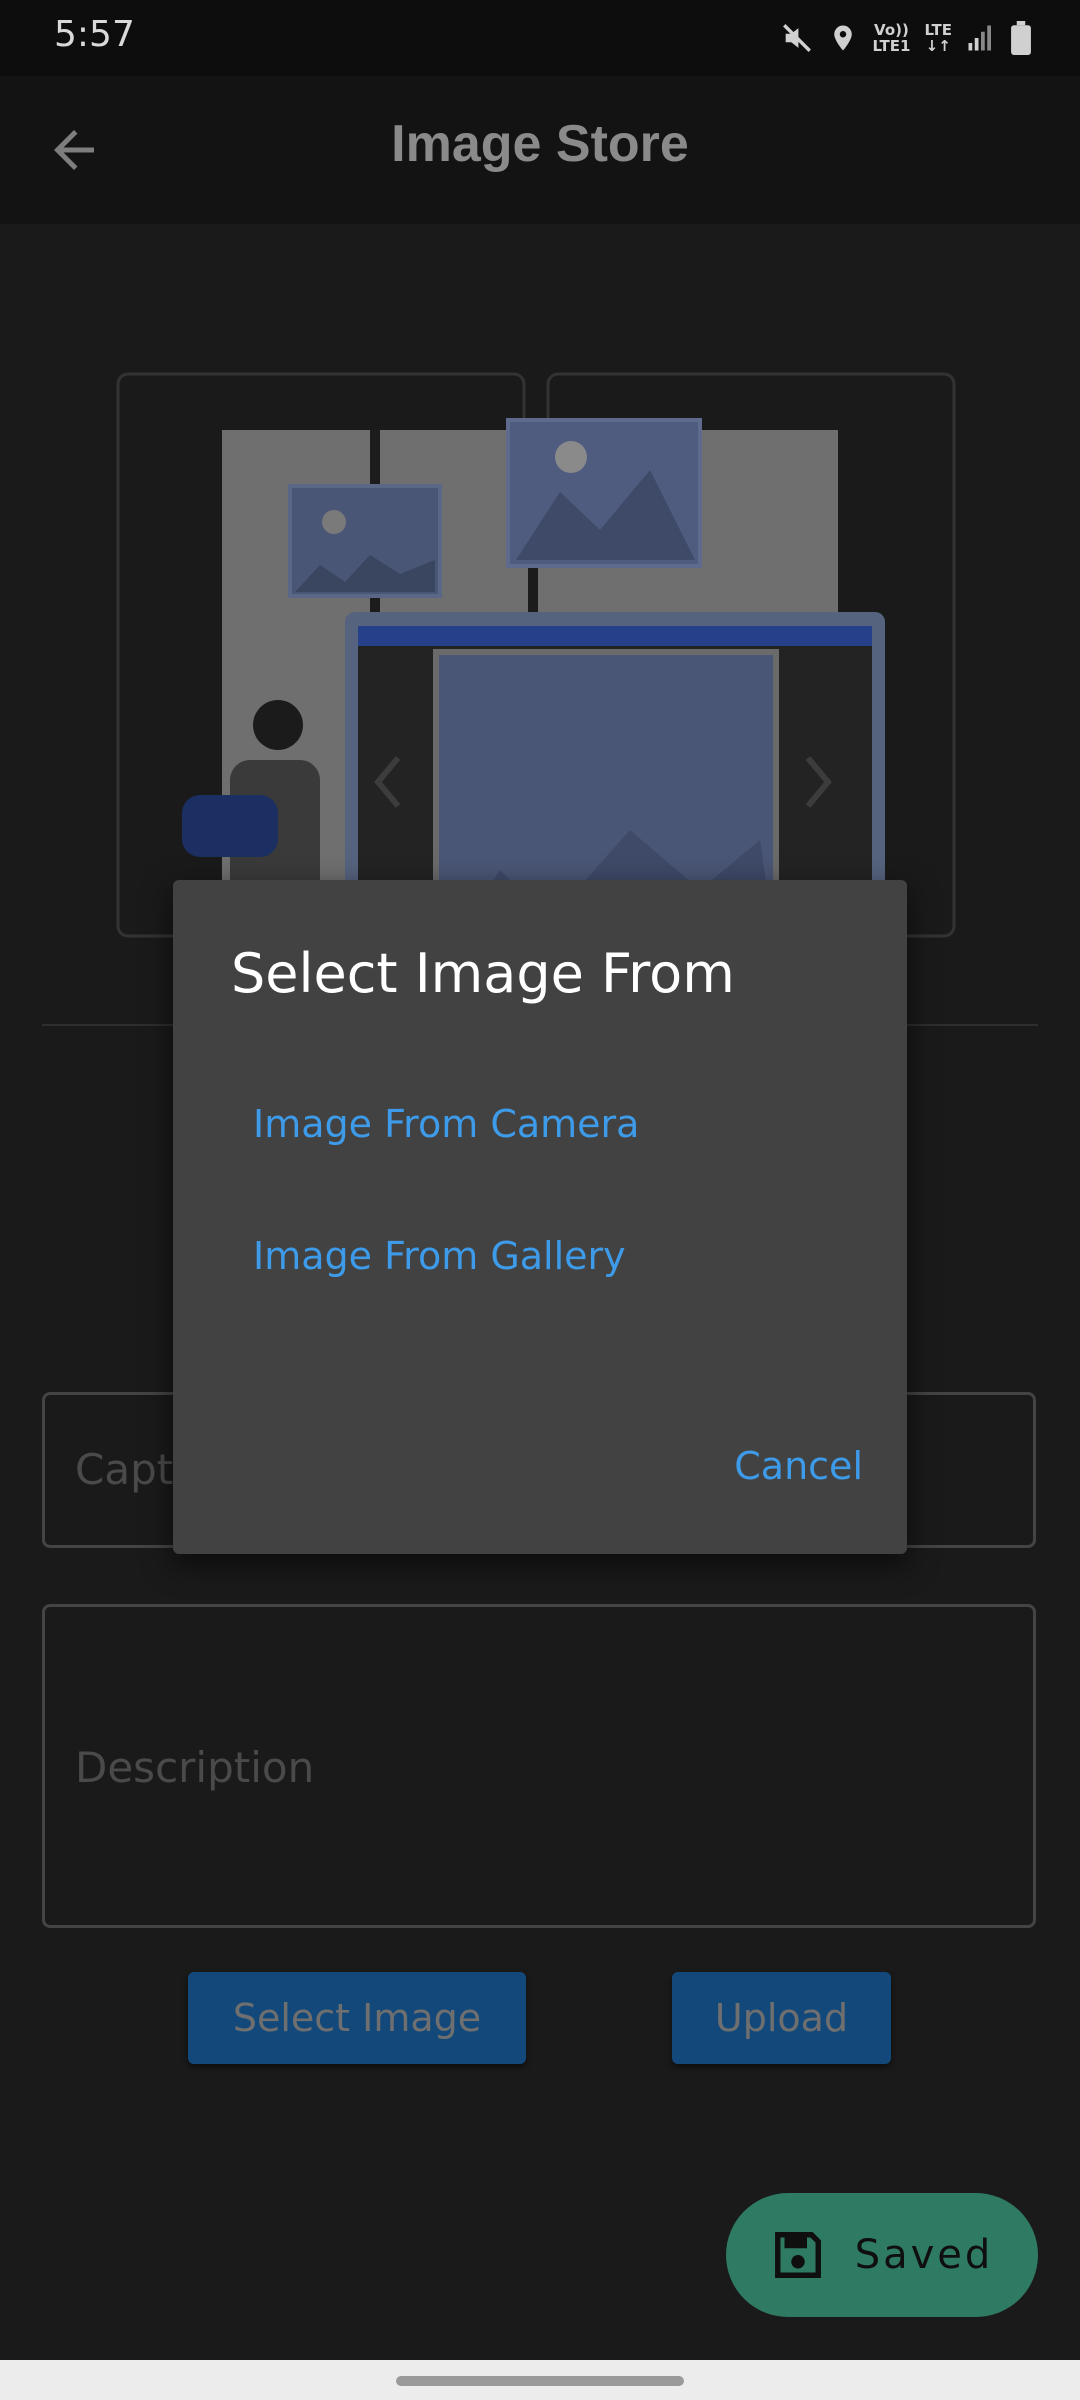  I want to click on saved-fab: Saved, so click(882, 2255).